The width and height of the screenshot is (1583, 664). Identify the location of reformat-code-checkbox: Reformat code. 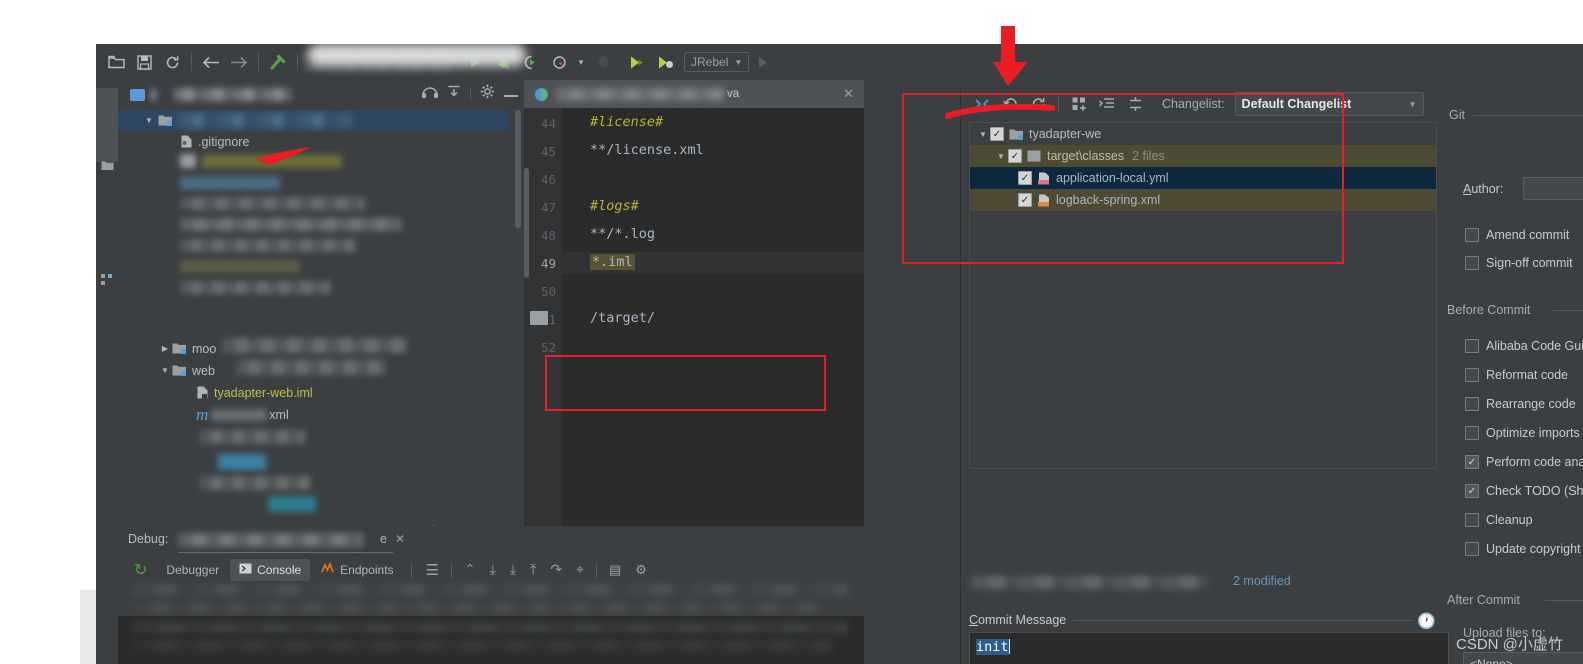
(1516, 375).